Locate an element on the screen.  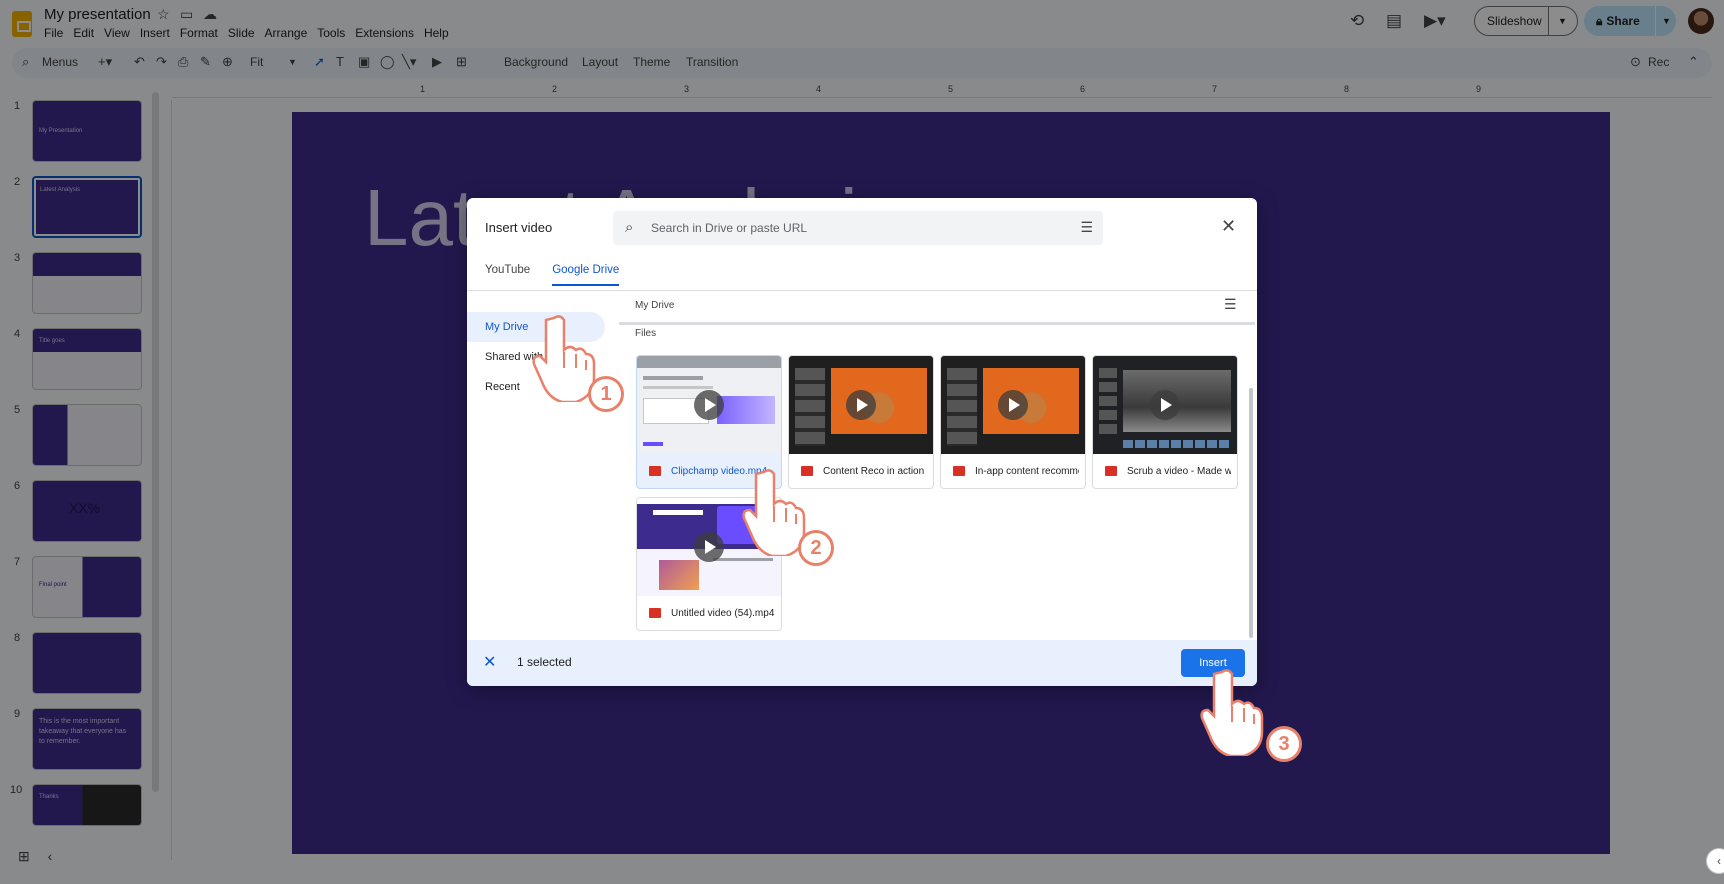
search-icon: ⌕ is located at coordinates (629, 227).